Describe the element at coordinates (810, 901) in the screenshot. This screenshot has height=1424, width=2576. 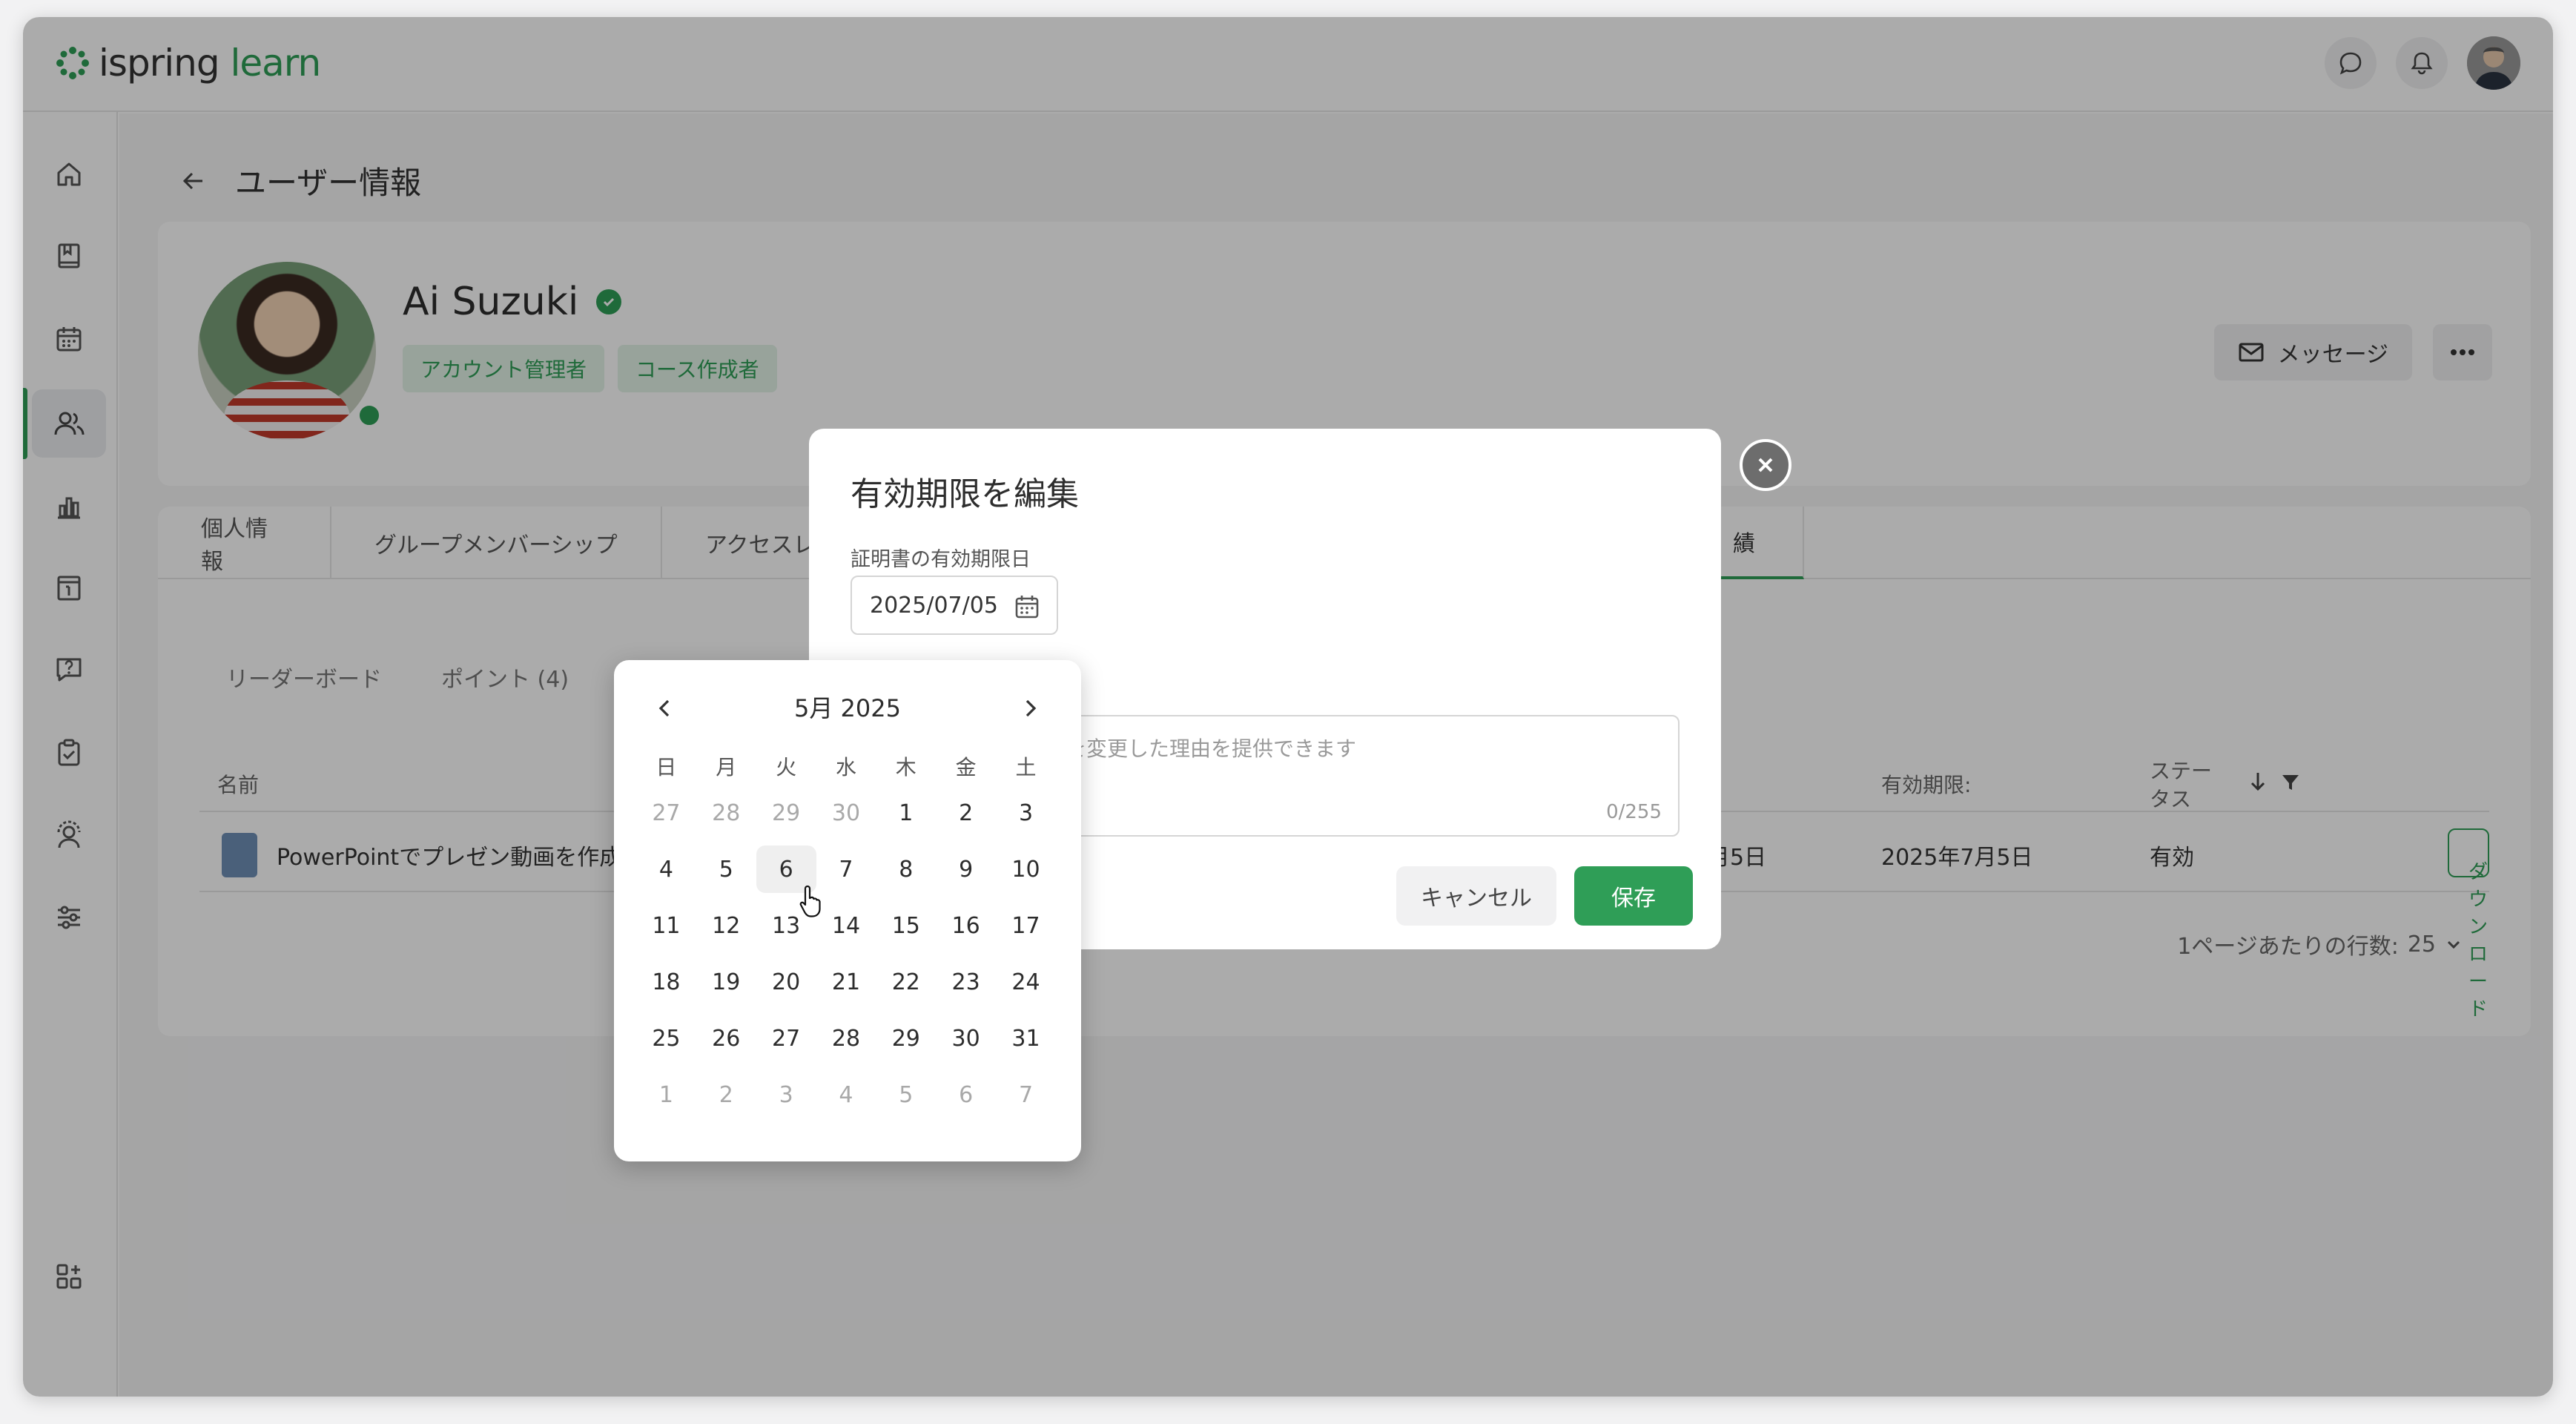
I see `mouse-cursor-icon` at that location.